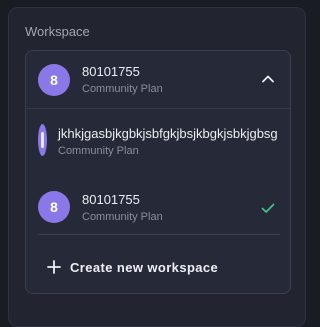  Describe the element at coordinates (268, 79) in the screenshot. I see `chevron-up-icon` at that location.